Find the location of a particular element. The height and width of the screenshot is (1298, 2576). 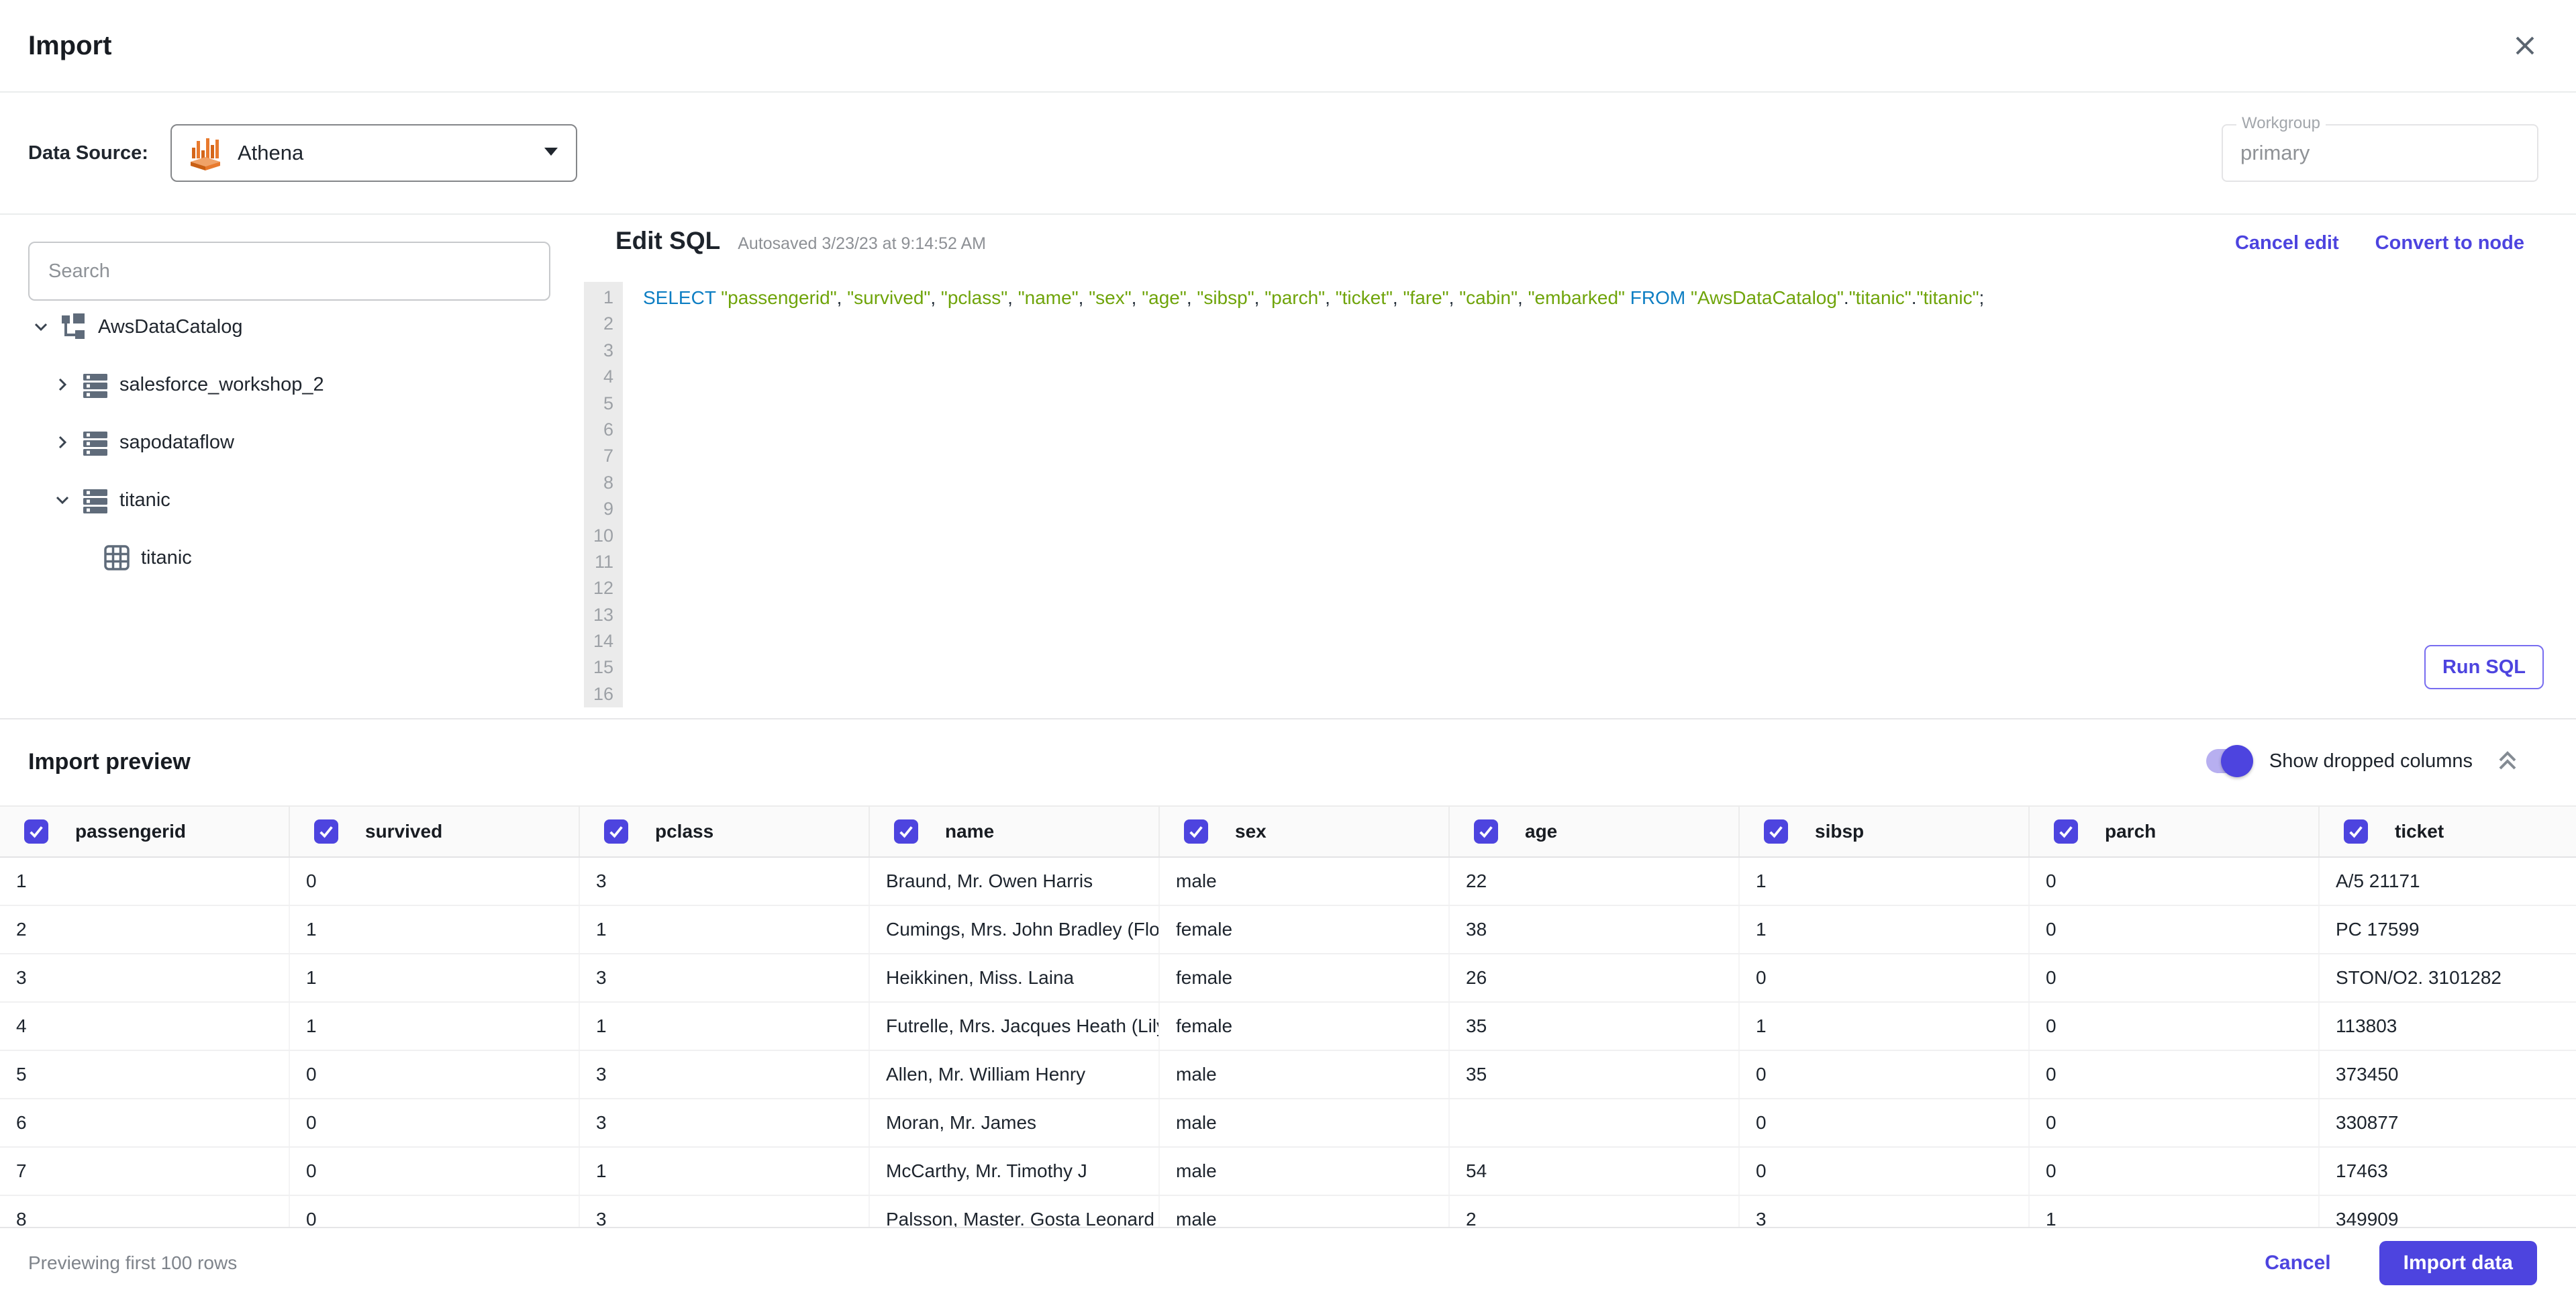

convert-to-node-link: Convert to node is located at coordinates (2449, 243).